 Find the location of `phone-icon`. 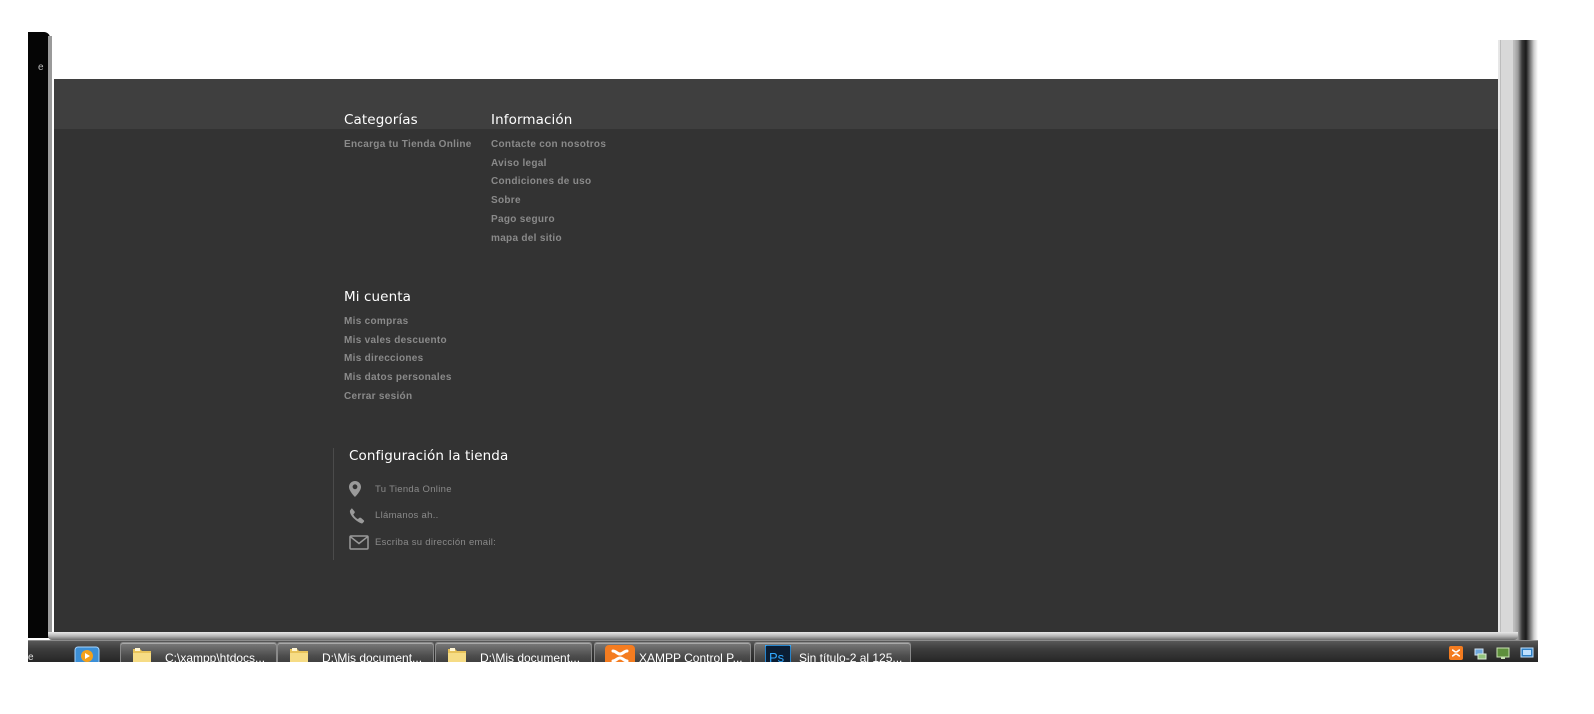

phone-icon is located at coordinates (362, 516).